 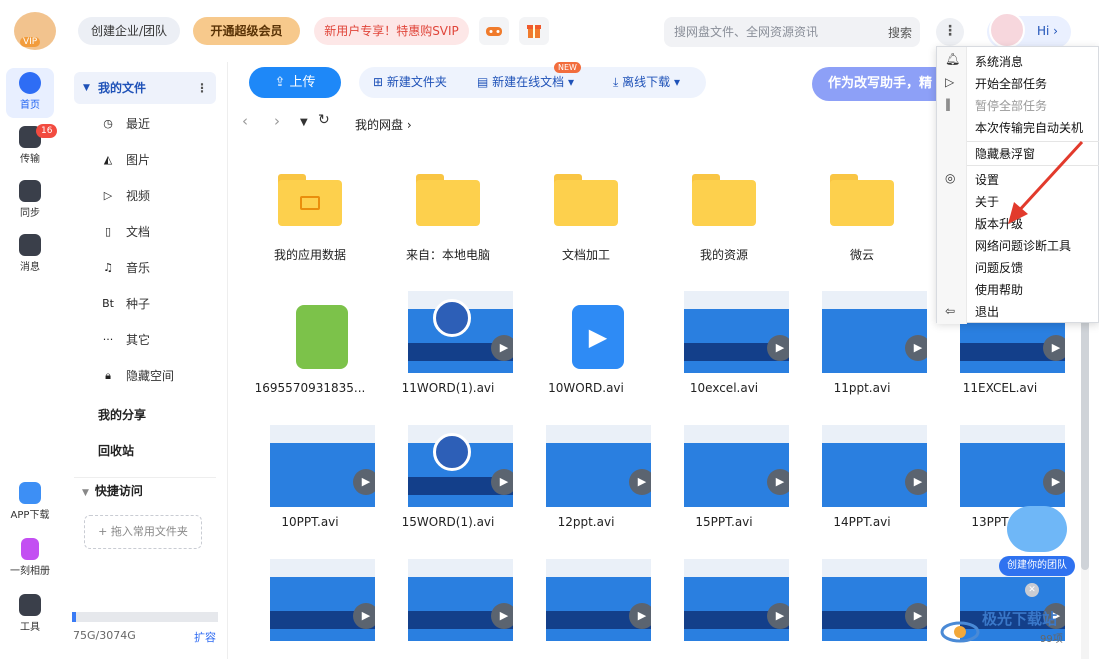 I want to click on menu-item: 系统消息, so click(x=999, y=62).